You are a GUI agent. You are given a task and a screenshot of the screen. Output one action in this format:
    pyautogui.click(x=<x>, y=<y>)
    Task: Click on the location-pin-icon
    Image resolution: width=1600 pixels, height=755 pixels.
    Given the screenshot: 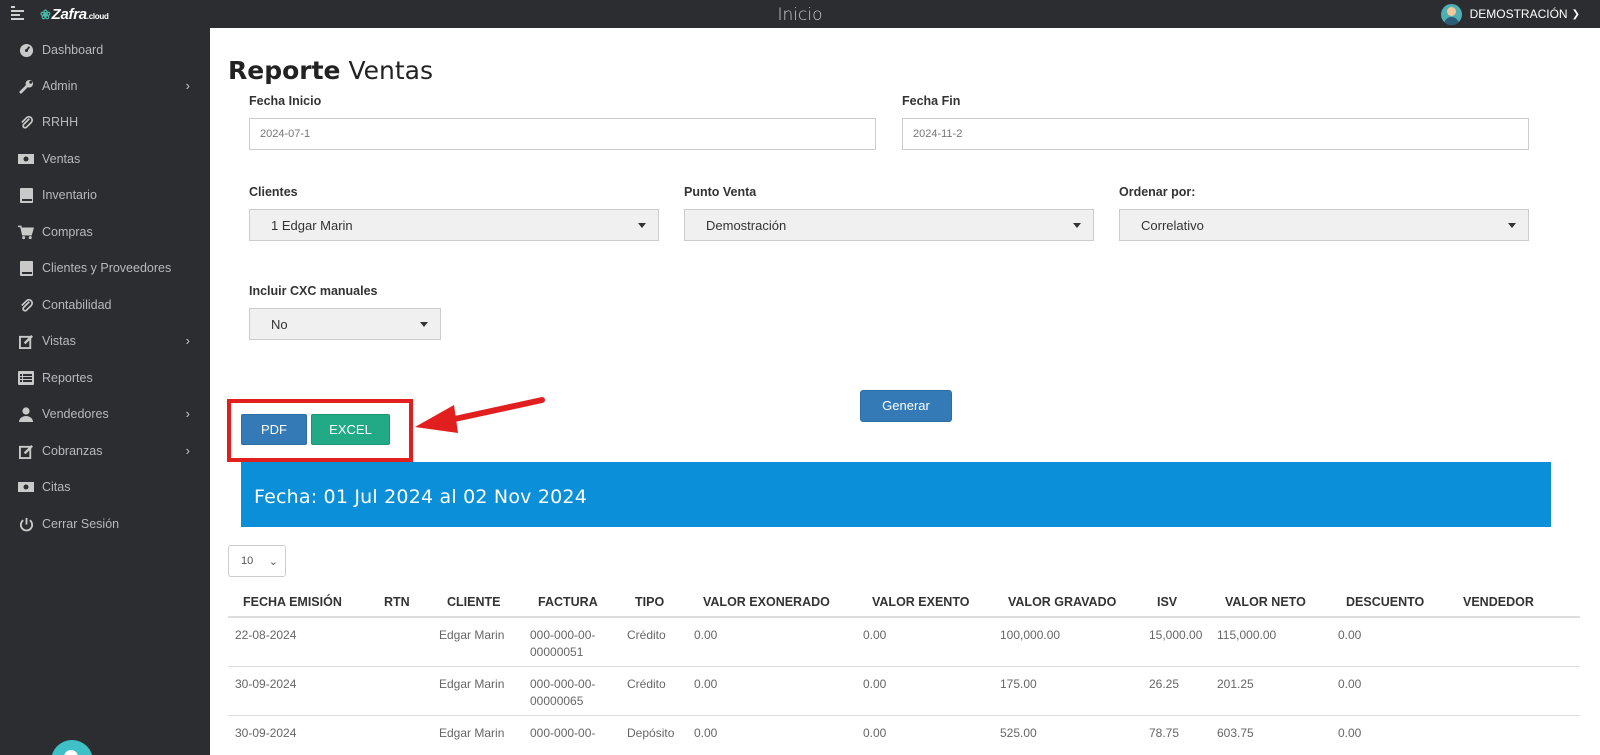 What is the action you would take?
    pyautogui.click(x=72, y=747)
    